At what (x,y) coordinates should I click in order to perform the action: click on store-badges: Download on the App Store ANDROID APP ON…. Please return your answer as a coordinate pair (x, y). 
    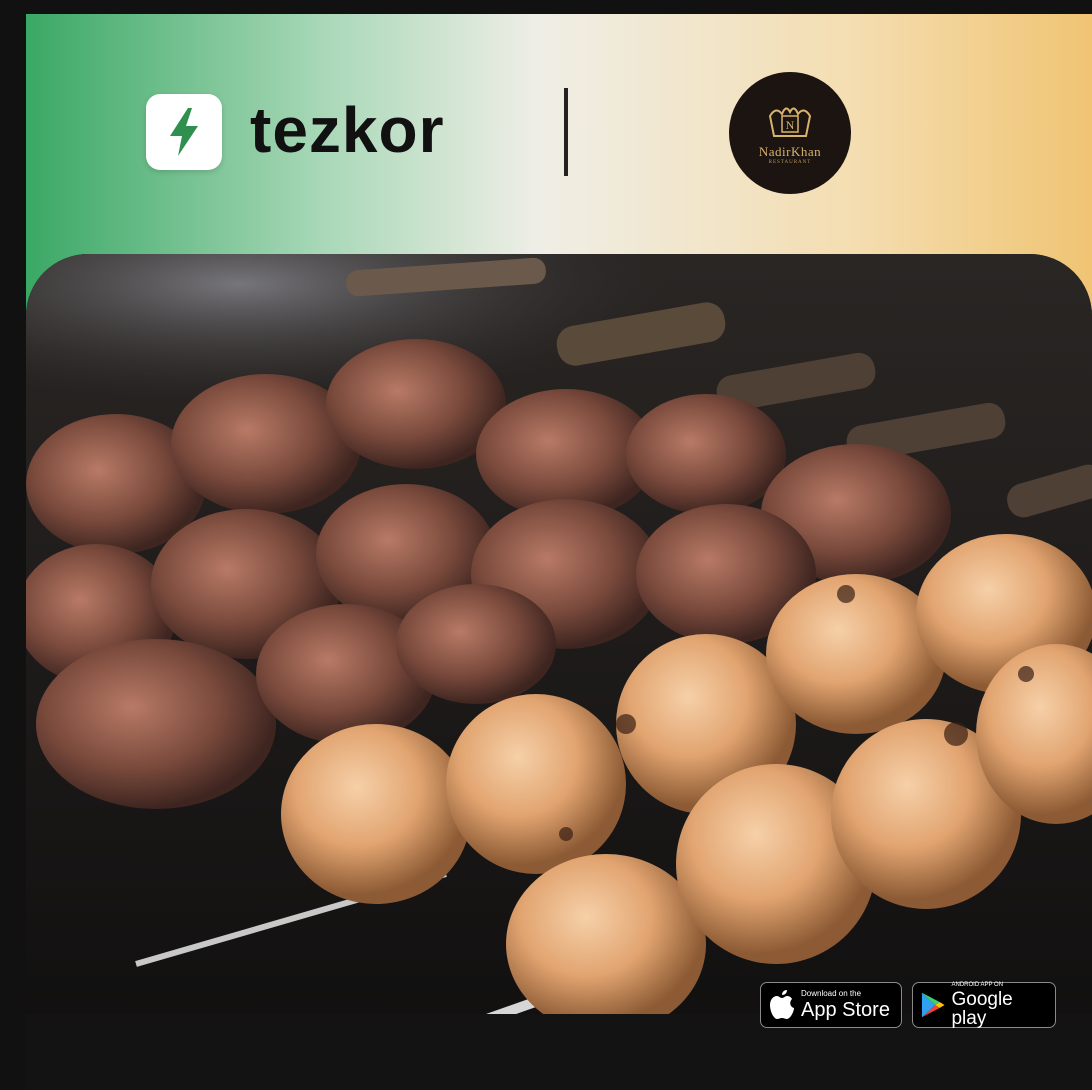
    Looking at the image, I should click on (908, 1005).